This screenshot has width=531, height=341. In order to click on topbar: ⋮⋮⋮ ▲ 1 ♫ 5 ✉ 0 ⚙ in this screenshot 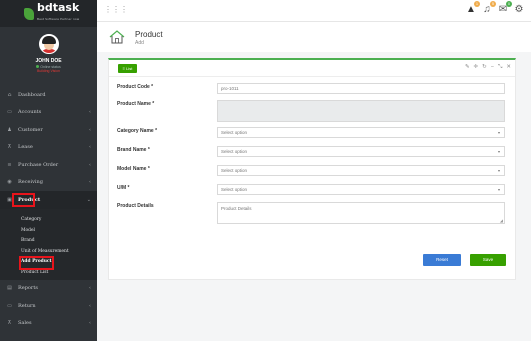, I will do `click(314, 11)`.